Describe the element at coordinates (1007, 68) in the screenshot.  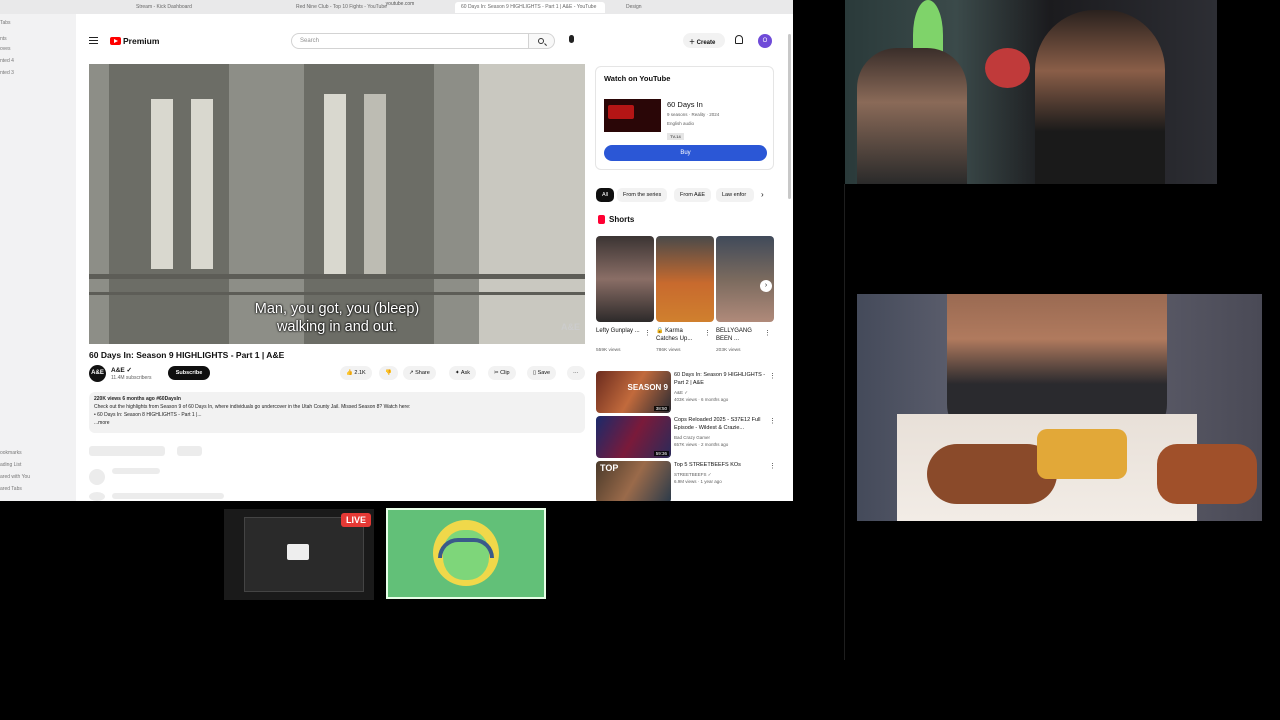
I see `plush-toy` at that location.